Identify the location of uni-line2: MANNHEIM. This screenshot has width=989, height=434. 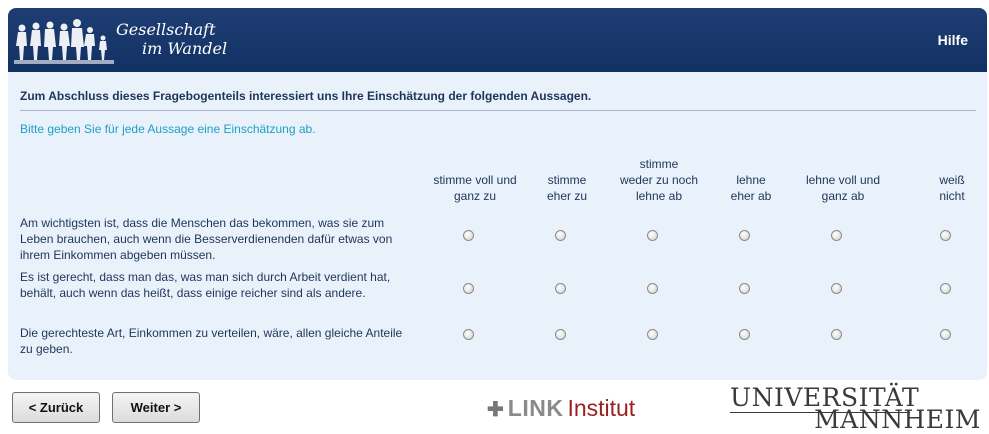
(897, 419).